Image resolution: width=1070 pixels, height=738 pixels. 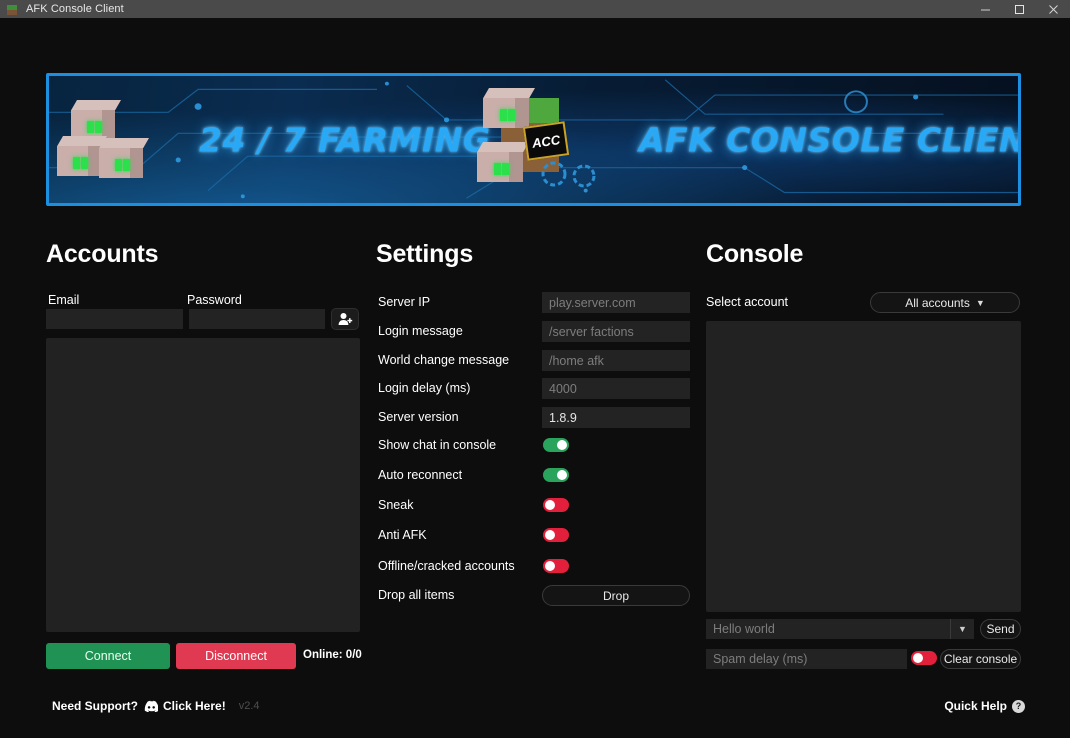 I want to click on world-change-message-input, so click(x=616, y=360).